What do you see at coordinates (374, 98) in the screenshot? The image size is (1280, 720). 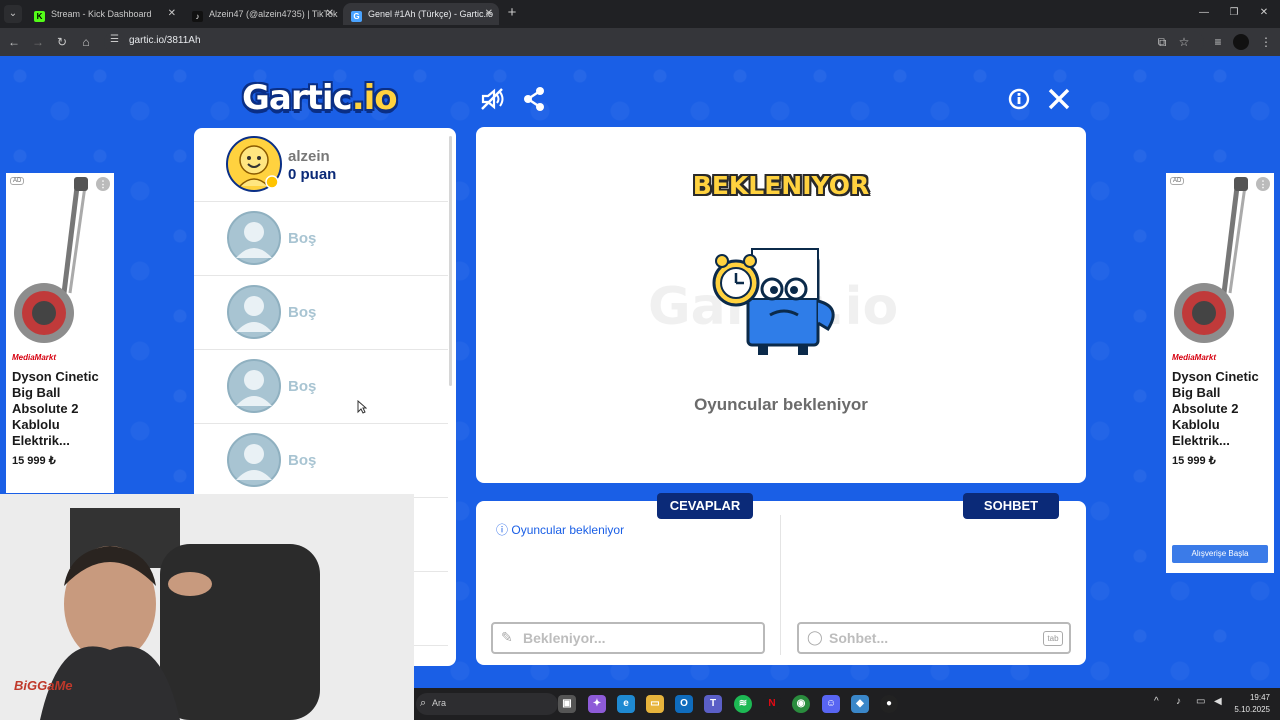 I see `logo-suffix-text: .io` at bounding box center [374, 98].